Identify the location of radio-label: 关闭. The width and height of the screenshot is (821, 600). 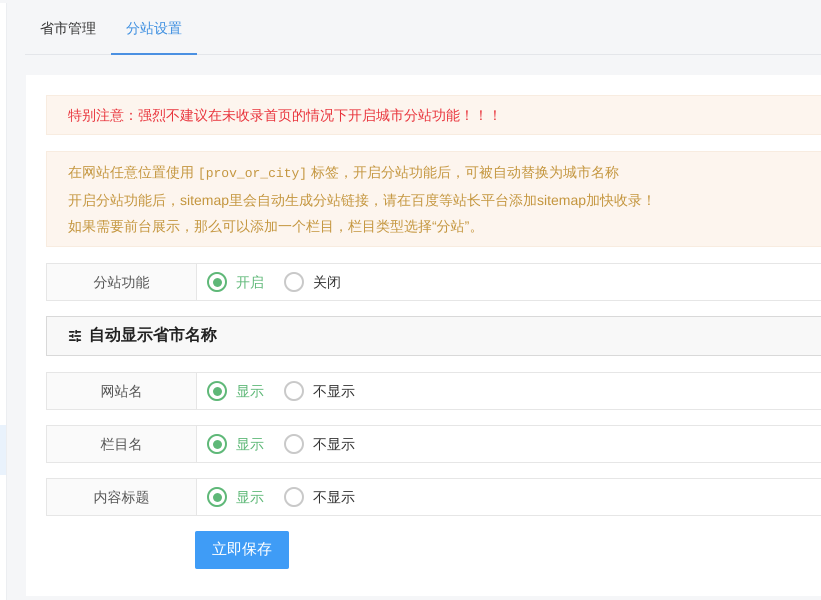
(327, 282).